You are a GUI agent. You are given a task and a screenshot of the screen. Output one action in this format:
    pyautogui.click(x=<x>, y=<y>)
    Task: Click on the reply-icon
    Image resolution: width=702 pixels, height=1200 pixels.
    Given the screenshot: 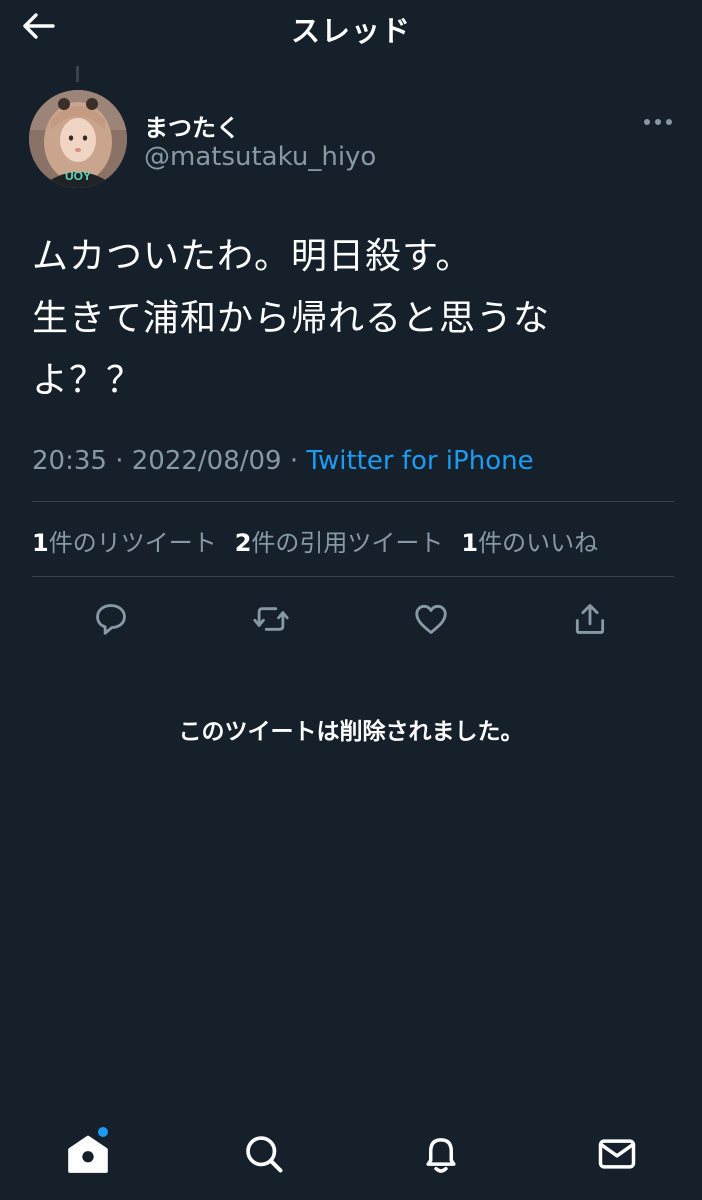 What is the action you would take?
    pyautogui.click(x=111, y=619)
    